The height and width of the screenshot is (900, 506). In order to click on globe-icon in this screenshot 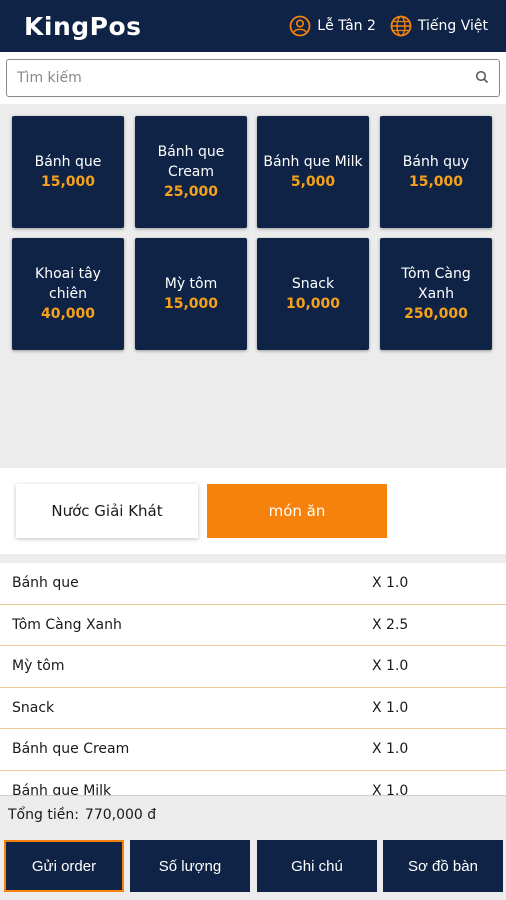, I will do `click(401, 26)`.